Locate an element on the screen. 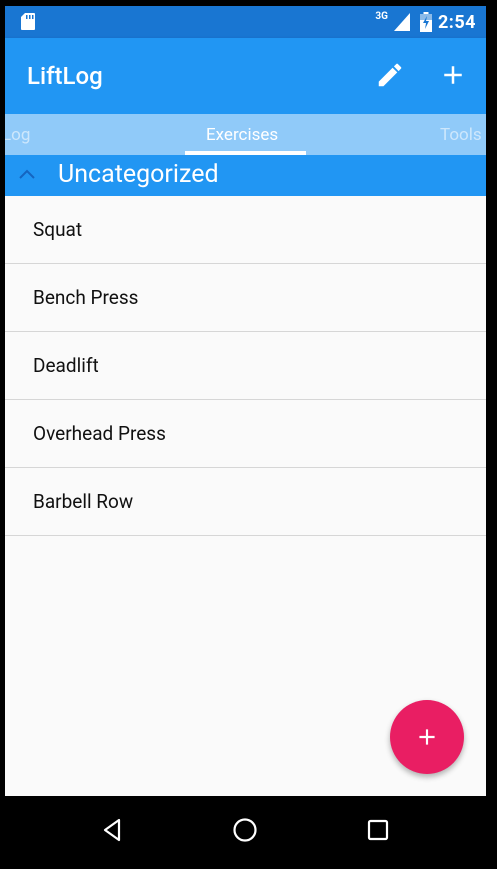  tab-exercises: Exercises is located at coordinates (242, 135).